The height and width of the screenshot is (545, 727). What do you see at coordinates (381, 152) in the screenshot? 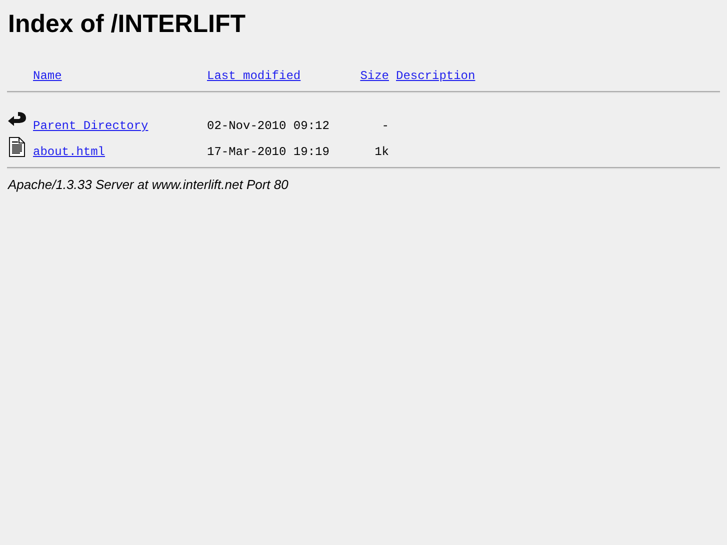
I see `file-size: 1k` at bounding box center [381, 152].